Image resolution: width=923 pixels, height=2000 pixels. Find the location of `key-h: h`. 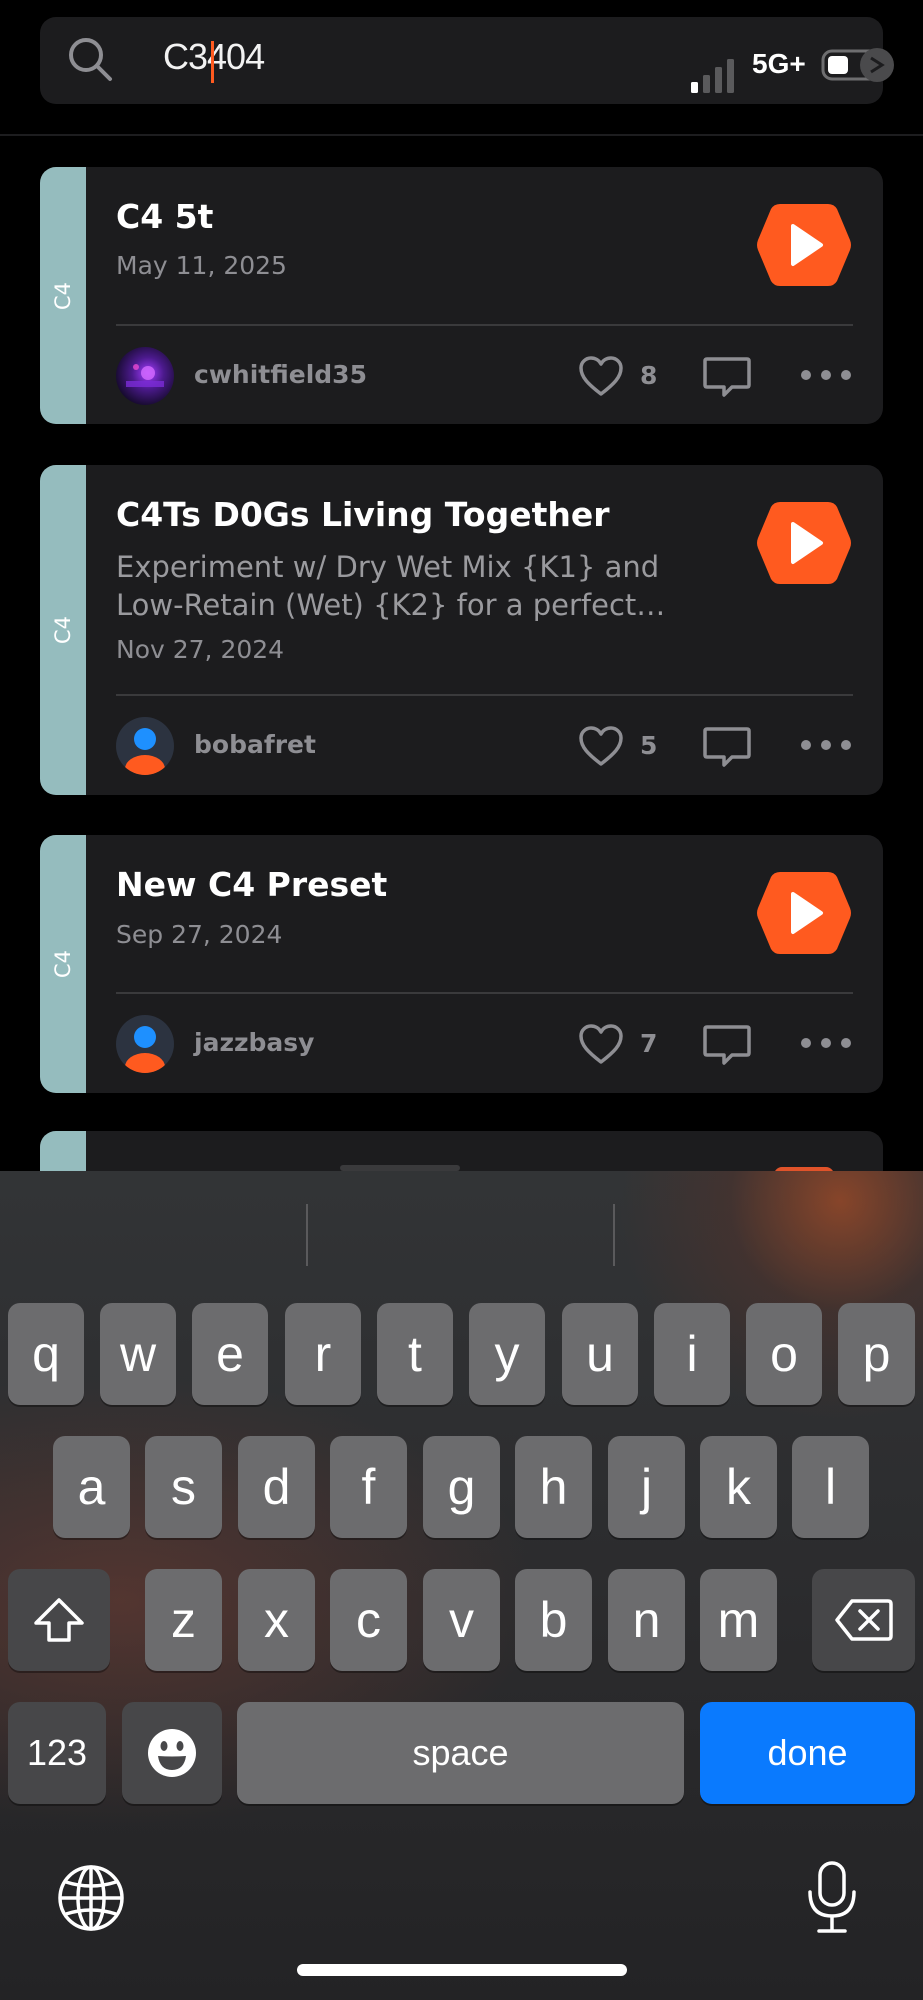

key-h: h is located at coordinates (553, 1487).